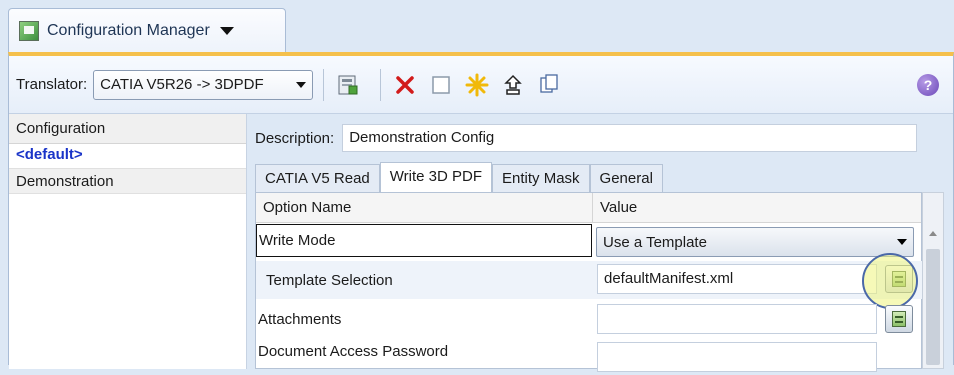 Image resolution: width=954 pixels, height=375 pixels. What do you see at coordinates (182, 84) in the screenshot?
I see `translator-value: CATIA V5R26 -> 3DPDF` at bounding box center [182, 84].